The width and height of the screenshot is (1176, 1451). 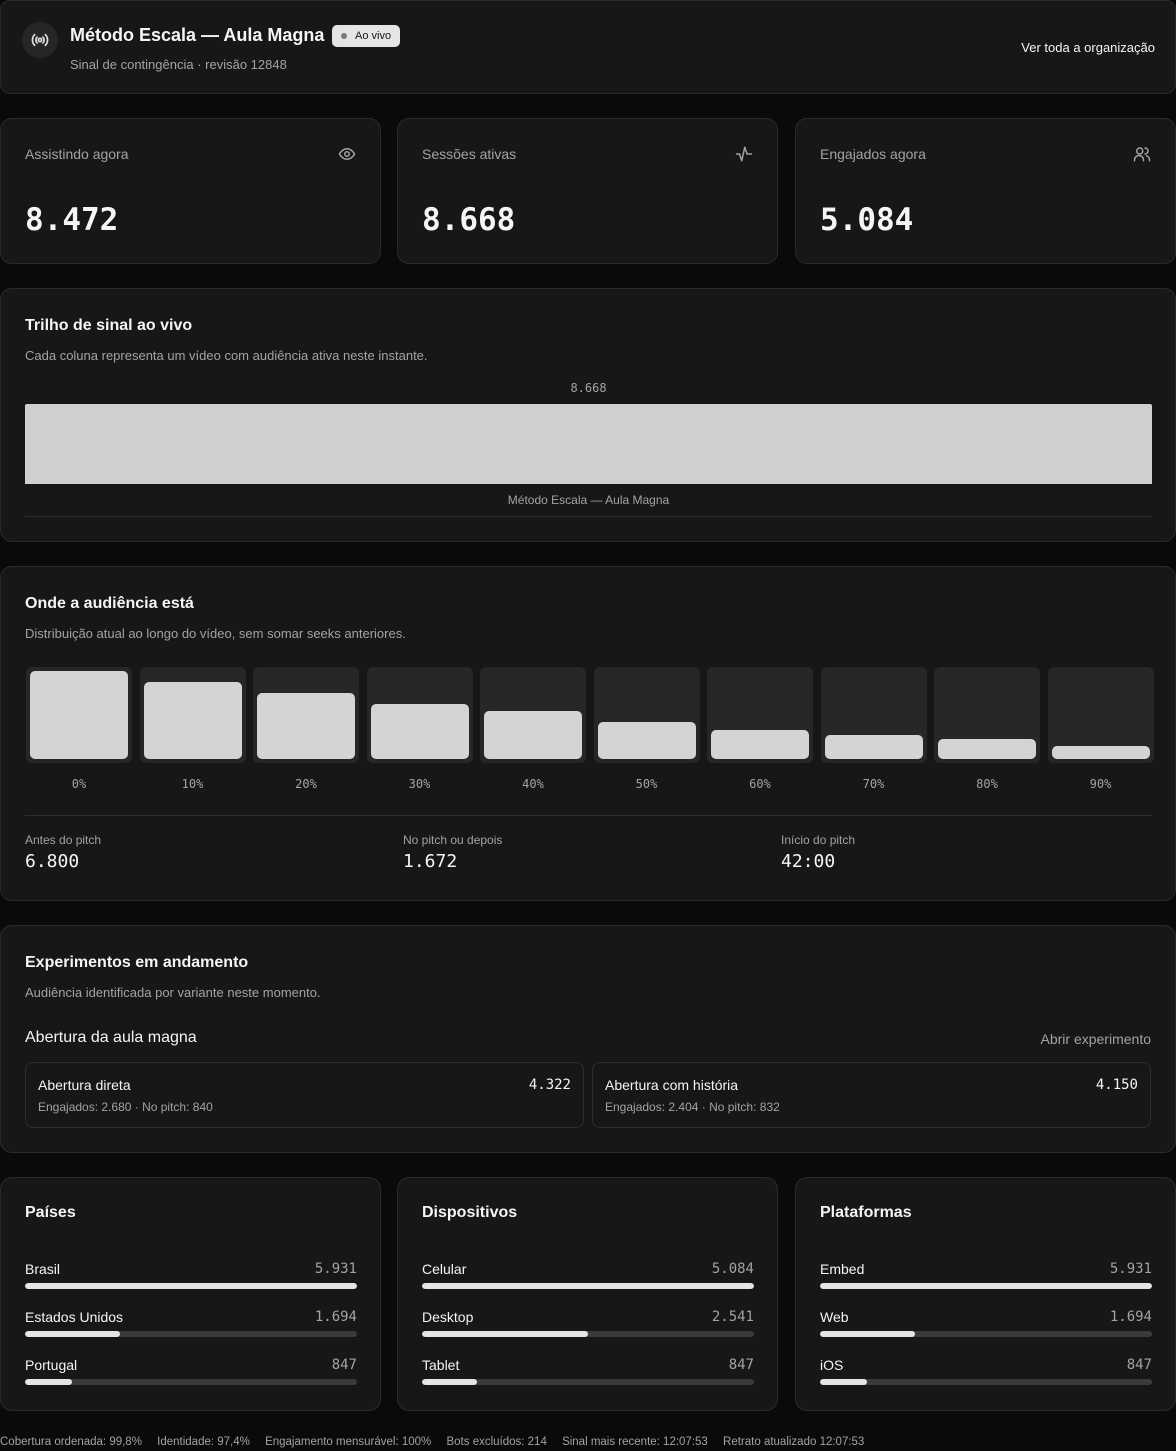 What do you see at coordinates (203, 1442) in the screenshot?
I see `footer-identity: Identidade: 97,4%` at bounding box center [203, 1442].